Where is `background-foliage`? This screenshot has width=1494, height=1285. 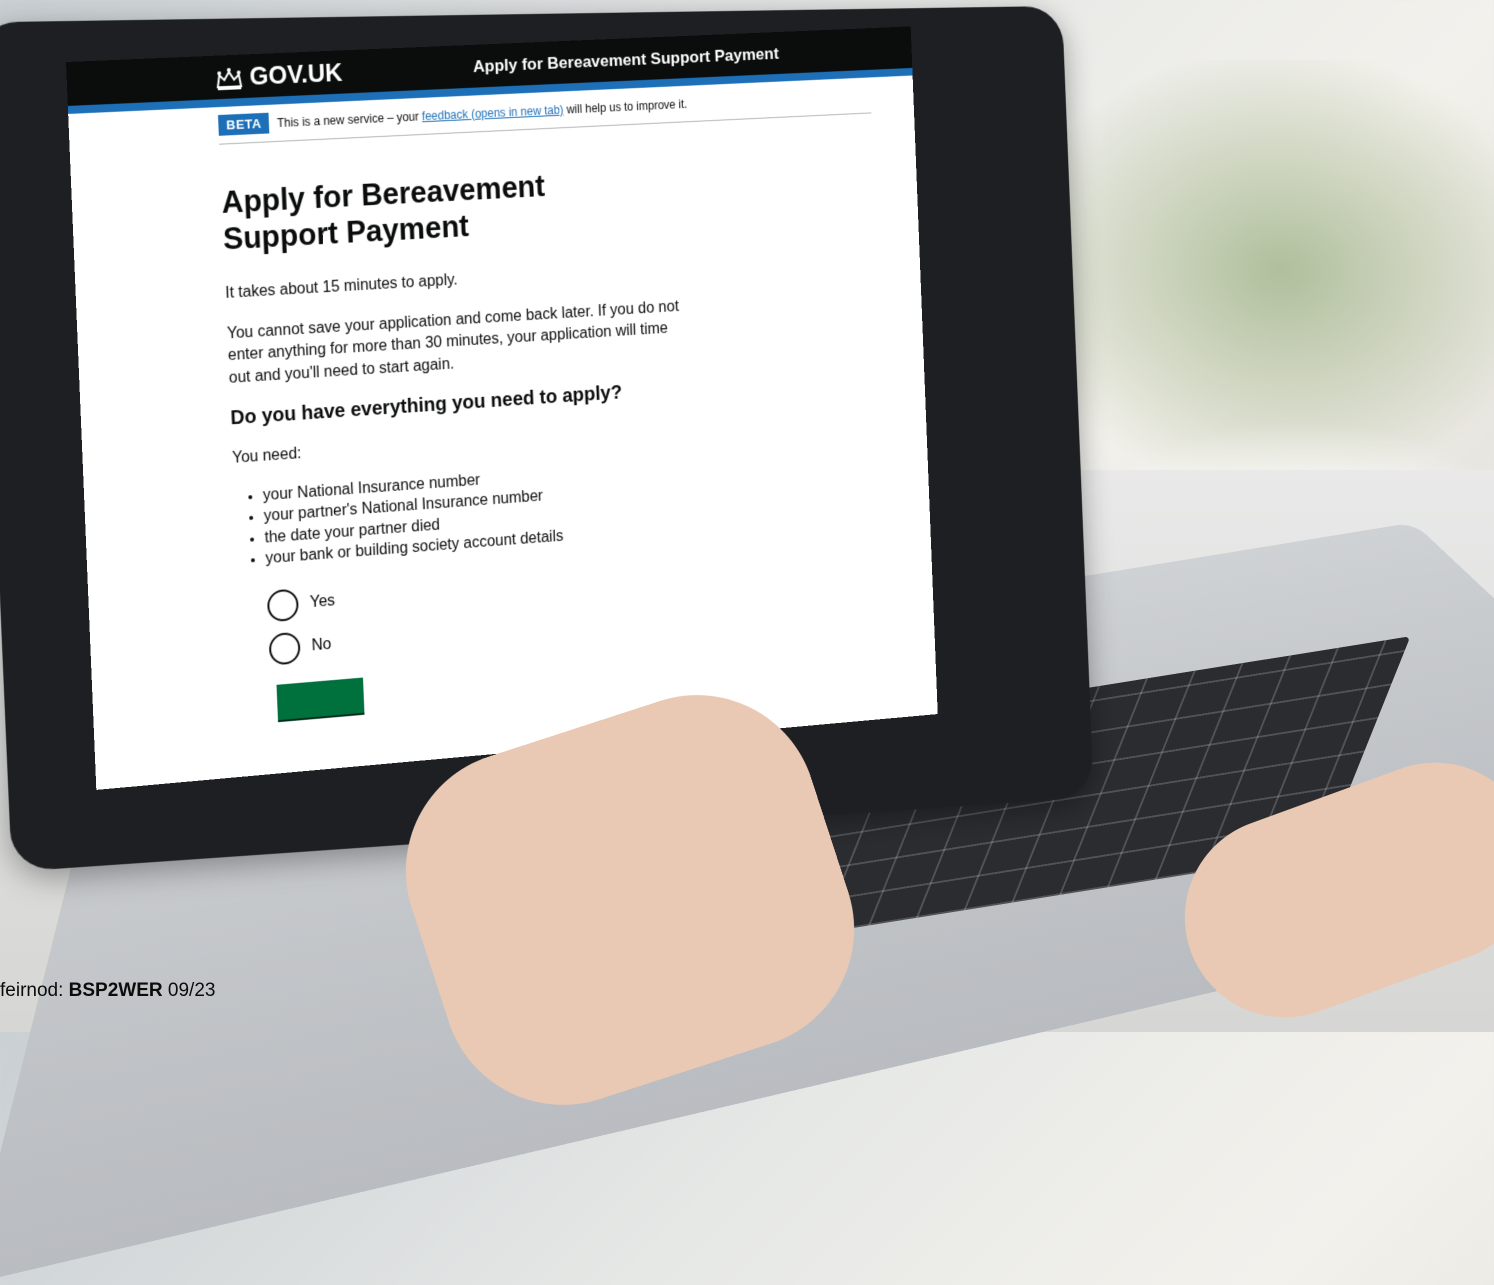
background-foliage is located at coordinates (1257, 270).